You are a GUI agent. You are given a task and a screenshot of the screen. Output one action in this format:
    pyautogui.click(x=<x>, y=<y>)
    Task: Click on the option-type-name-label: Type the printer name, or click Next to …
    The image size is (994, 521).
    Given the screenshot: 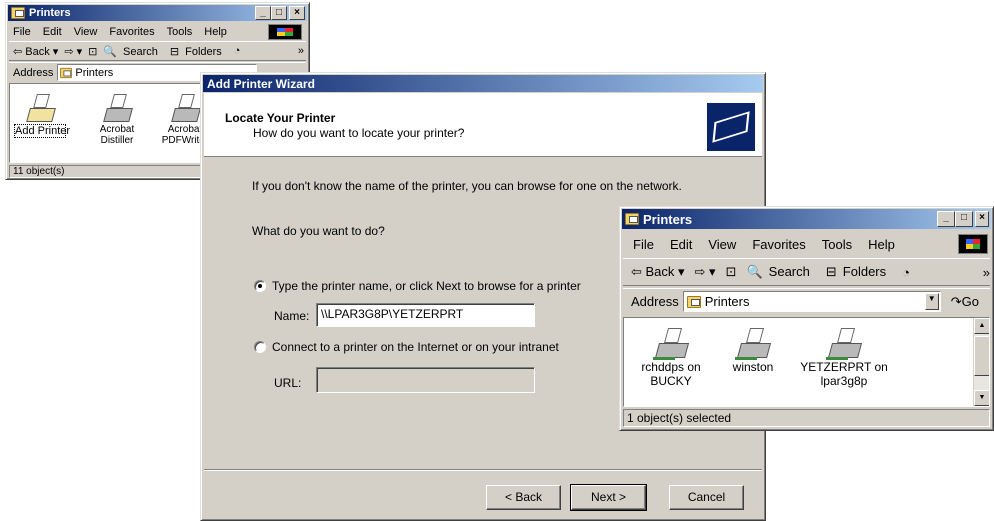 What is the action you would take?
    pyautogui.click(x=426, y=286)
    